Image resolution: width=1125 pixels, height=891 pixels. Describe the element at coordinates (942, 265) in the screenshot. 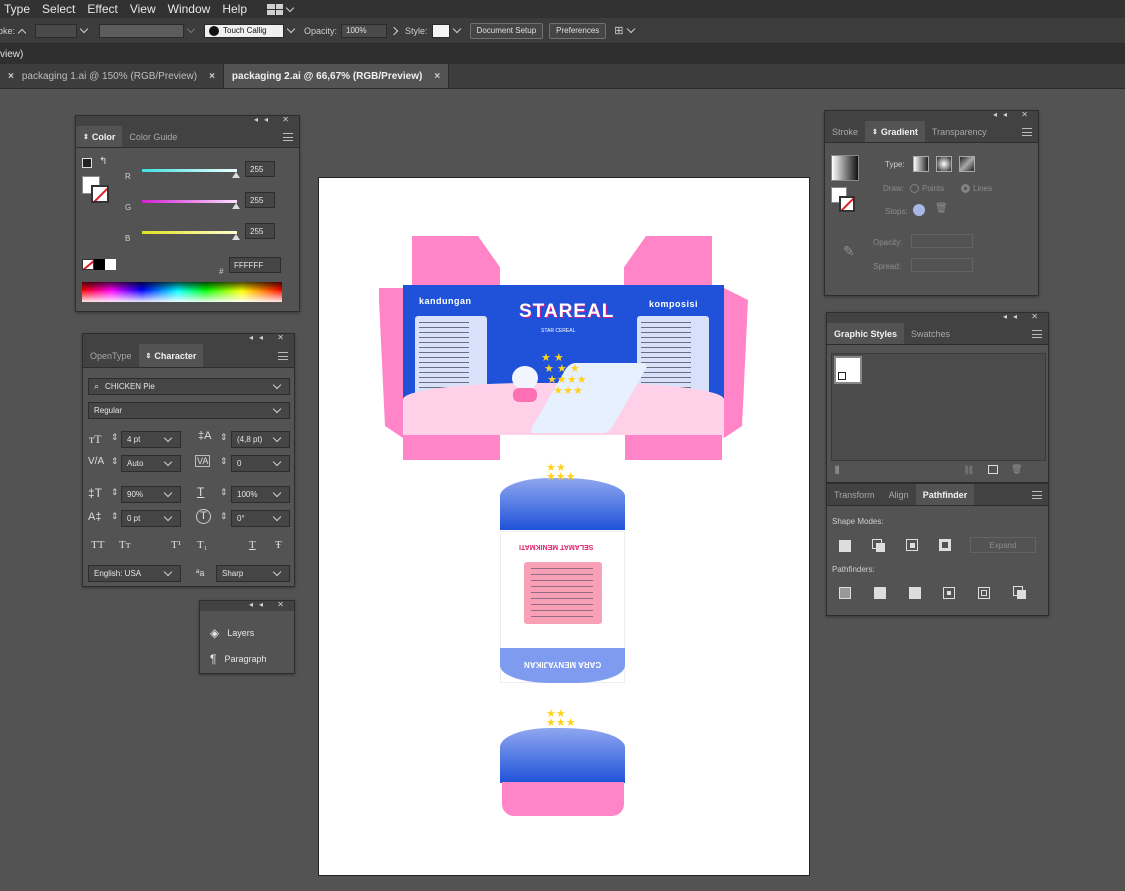

I see `spread-field` at that location.